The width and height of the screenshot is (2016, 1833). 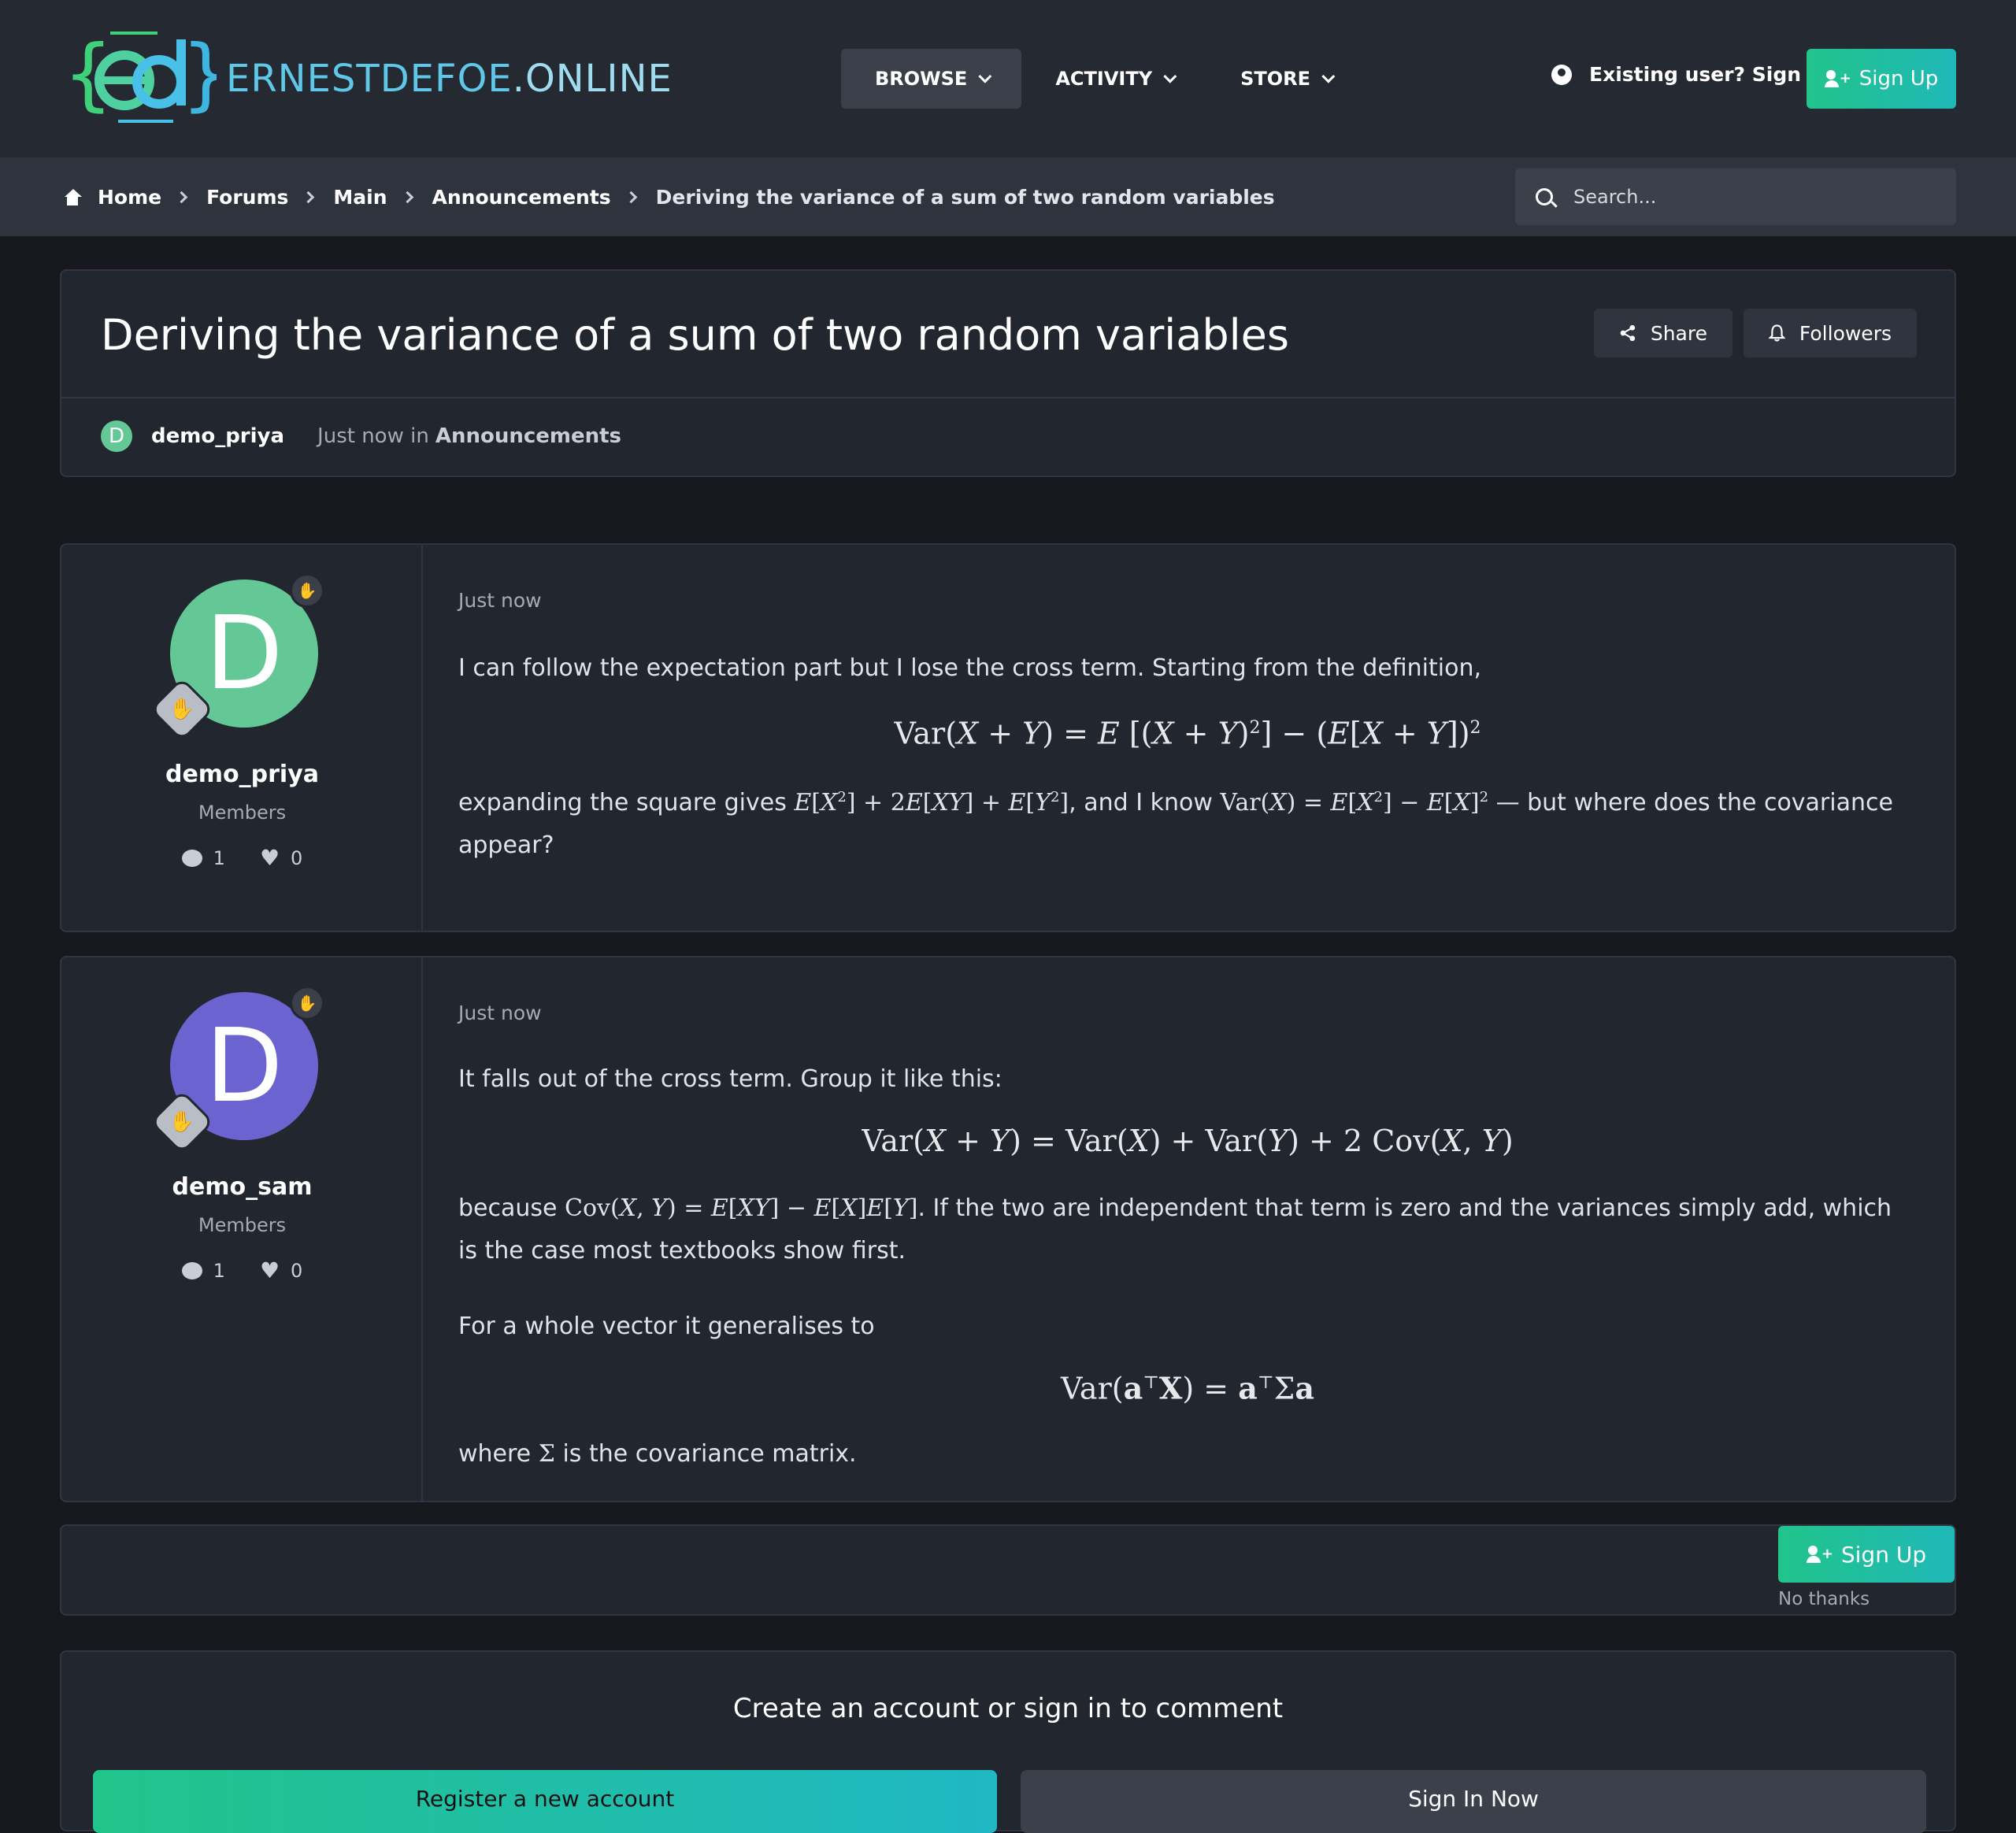 What do you see at coordinates (116, 436) in the screenshot?
I see `avatar: D` at bounding box center [116, 436].